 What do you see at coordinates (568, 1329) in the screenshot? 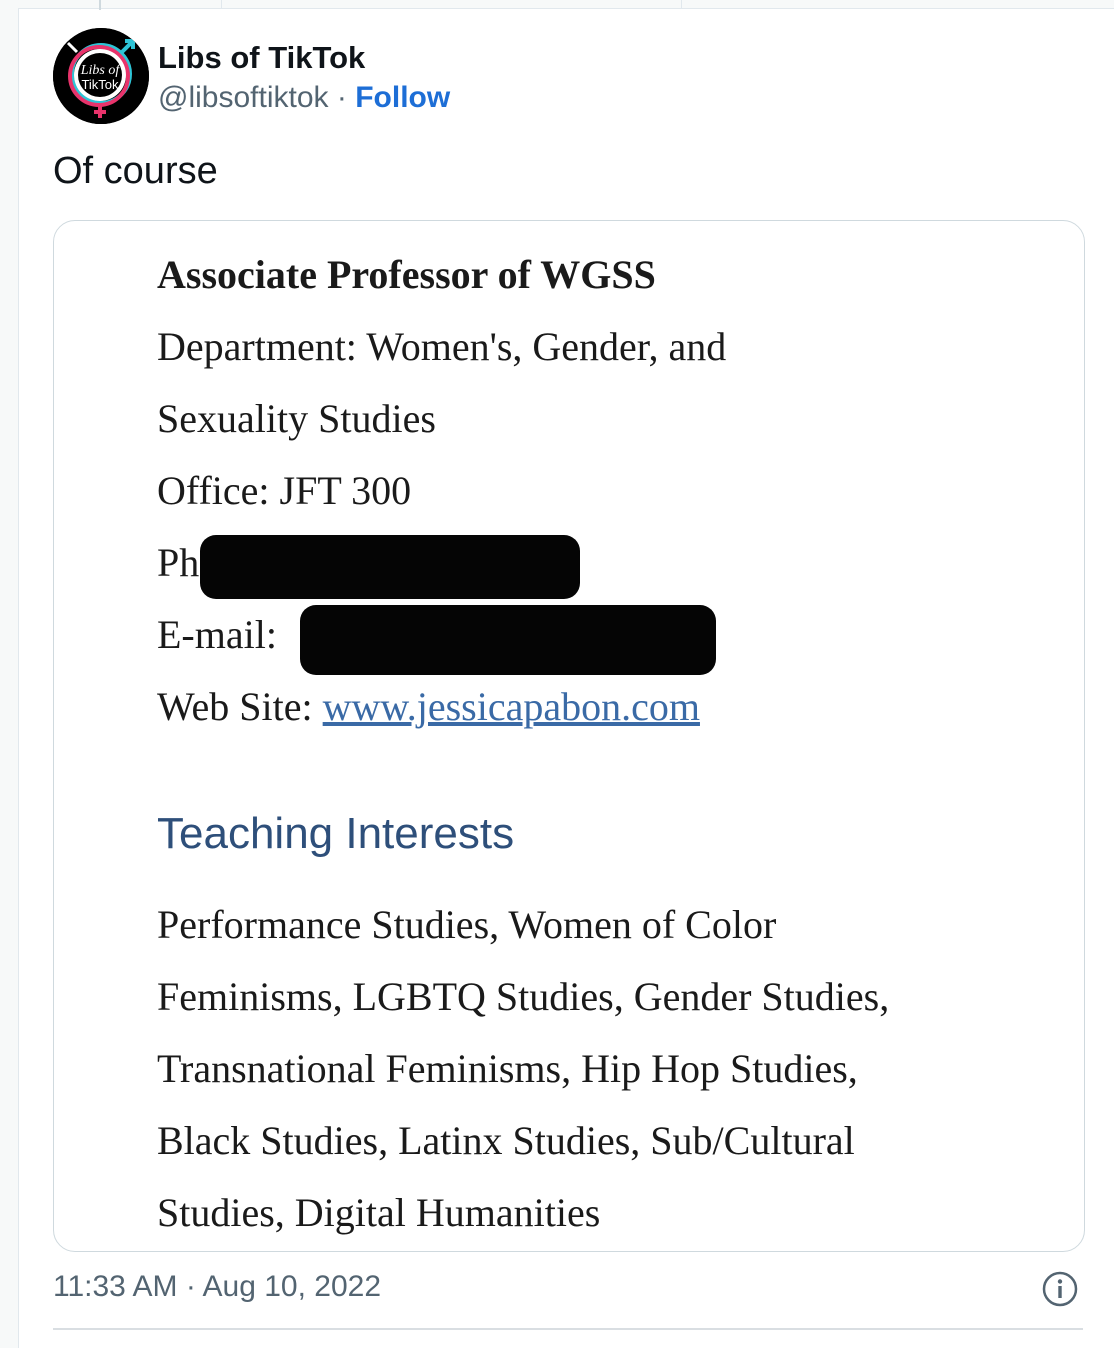
I see `bottom-divider` at bounding box center [568, 1329].